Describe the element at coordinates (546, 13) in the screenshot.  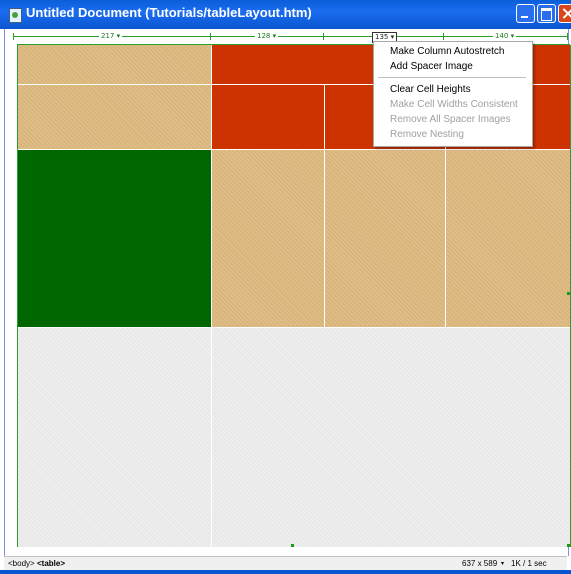
I see `maximize-button` at that location.